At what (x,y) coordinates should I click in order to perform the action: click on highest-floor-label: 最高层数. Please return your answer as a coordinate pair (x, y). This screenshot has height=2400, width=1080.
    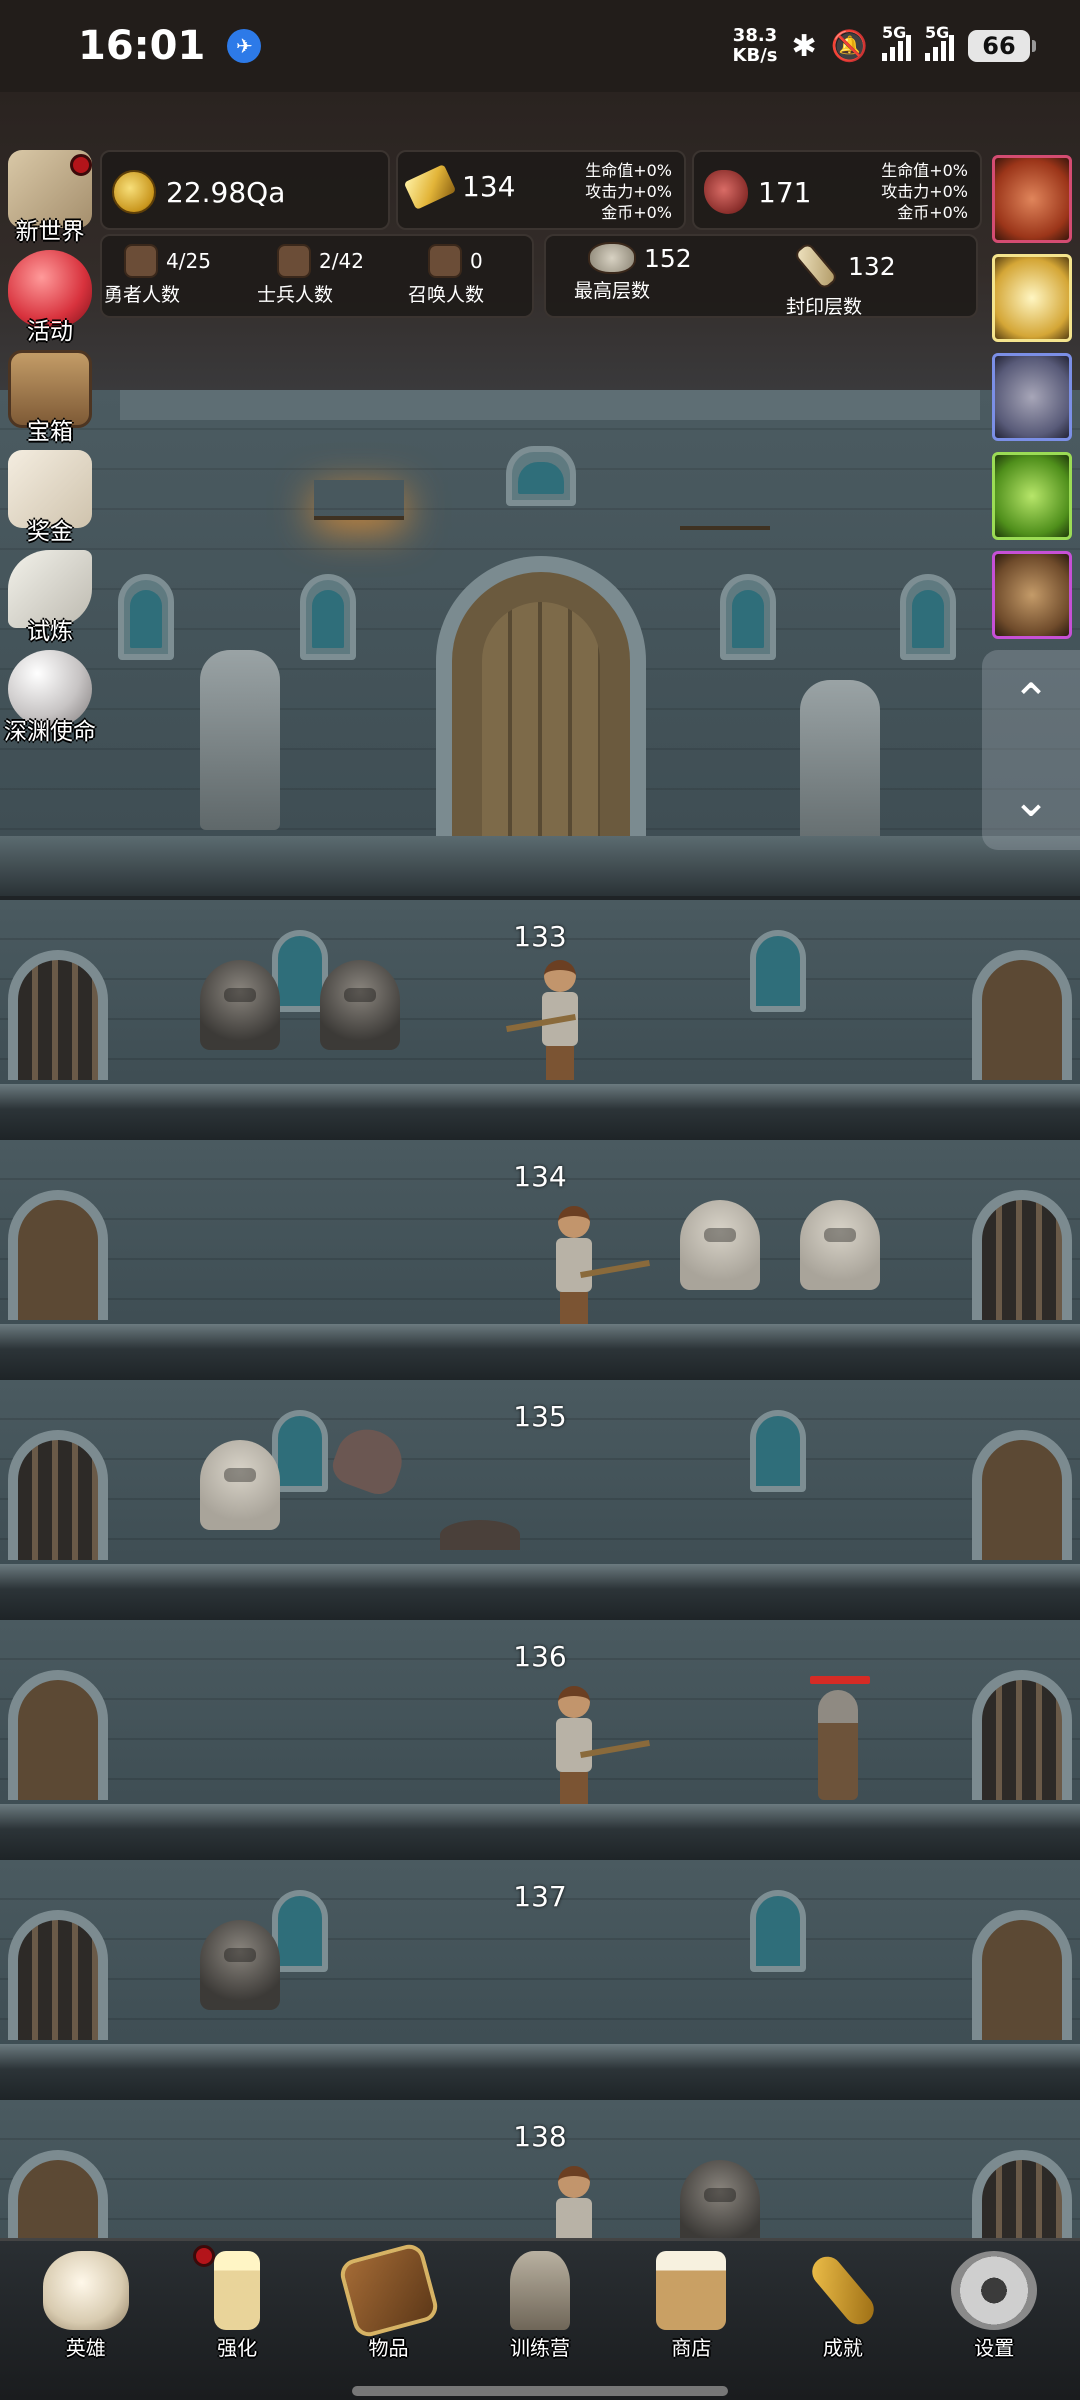
    Looking at the image, I should click on (612, 291).